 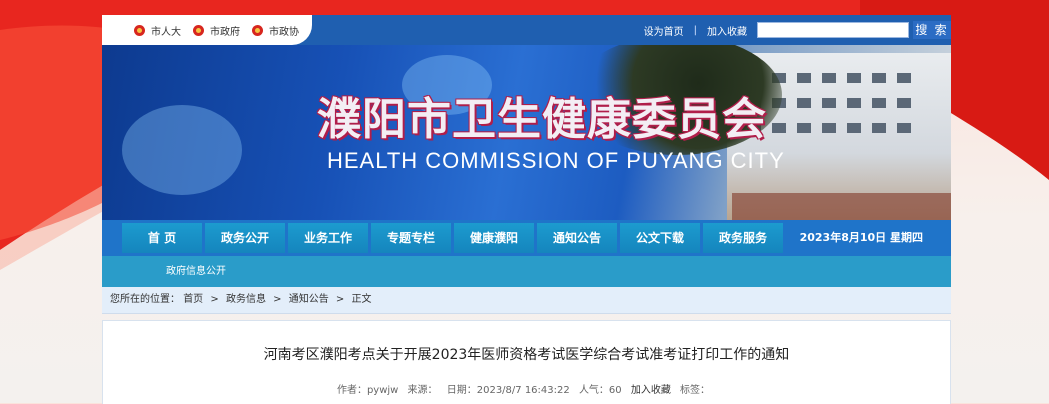 I want to click on link-renda: 市人大, so click(x=157, y=30).